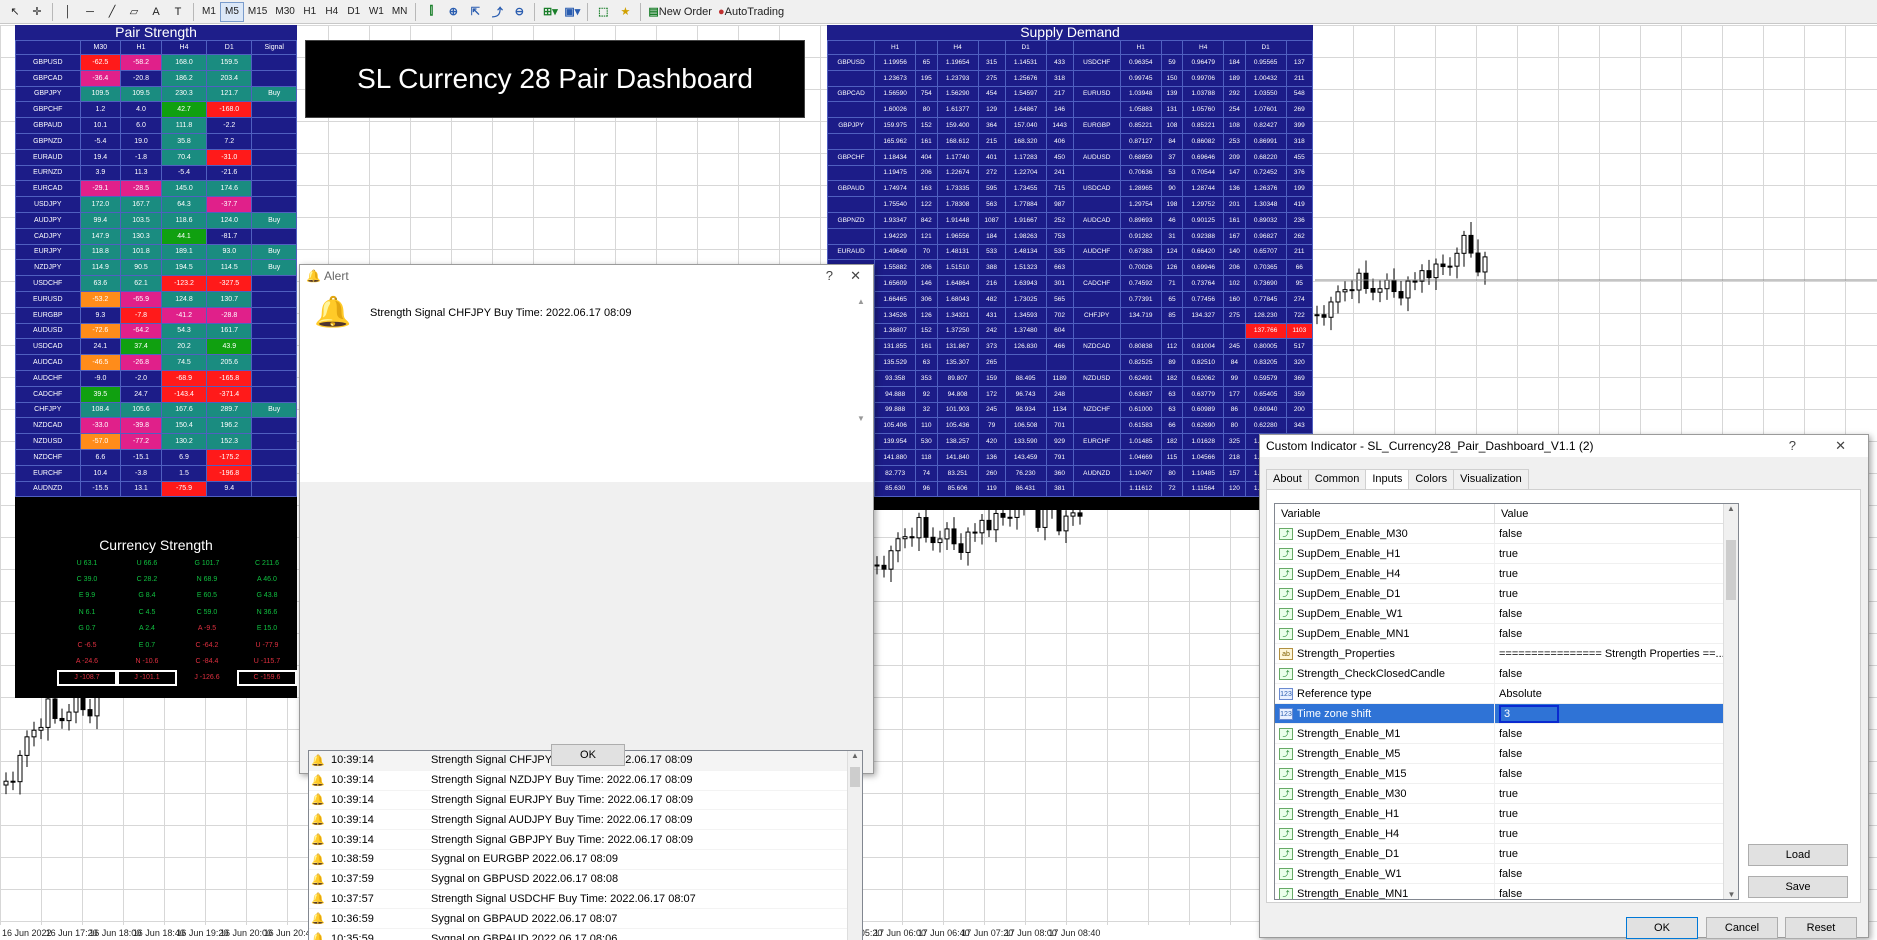 Image resolution: width=1877 pixels, height=940 pixels. I want to click on input-row: ⤴ SupDem_Enable_M30 false, so click(1506, 534).